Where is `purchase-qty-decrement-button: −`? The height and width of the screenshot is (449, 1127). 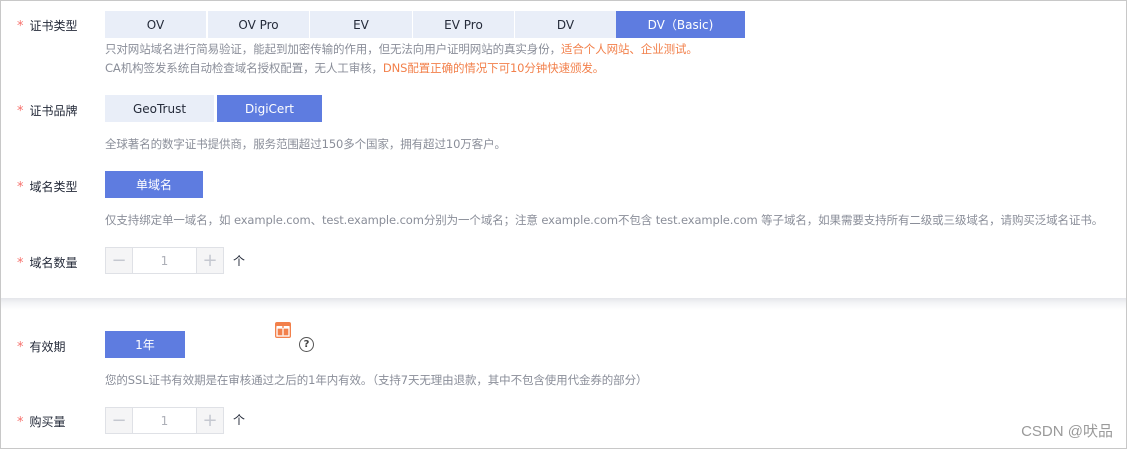 purchase-qty-decrement-button: − is located at coordinates (119, 420).